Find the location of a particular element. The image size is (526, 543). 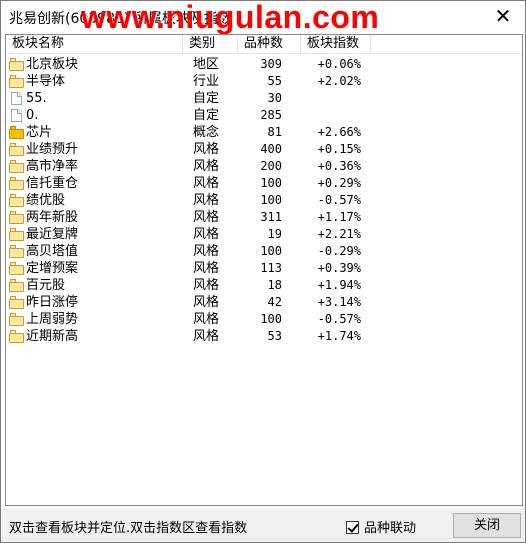

column-header-name: 板块名称 is located at coordinates (94, 44).